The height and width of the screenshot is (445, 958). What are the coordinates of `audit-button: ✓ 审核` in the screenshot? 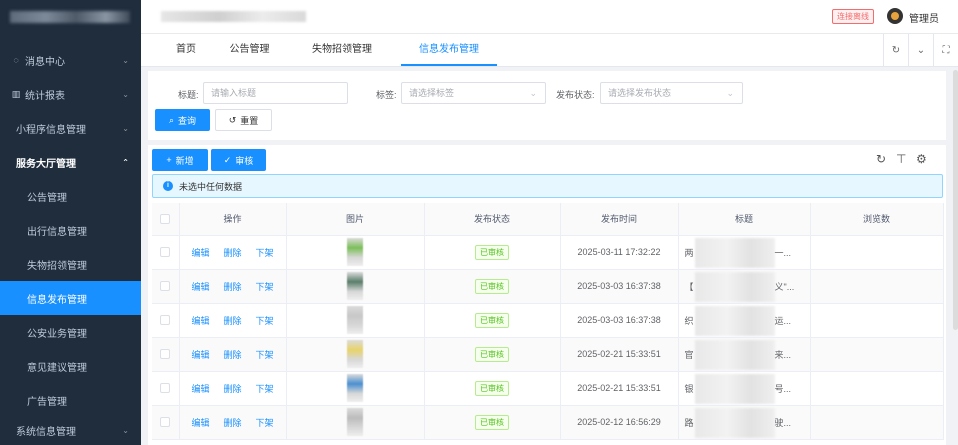 It's located at (238, 160).